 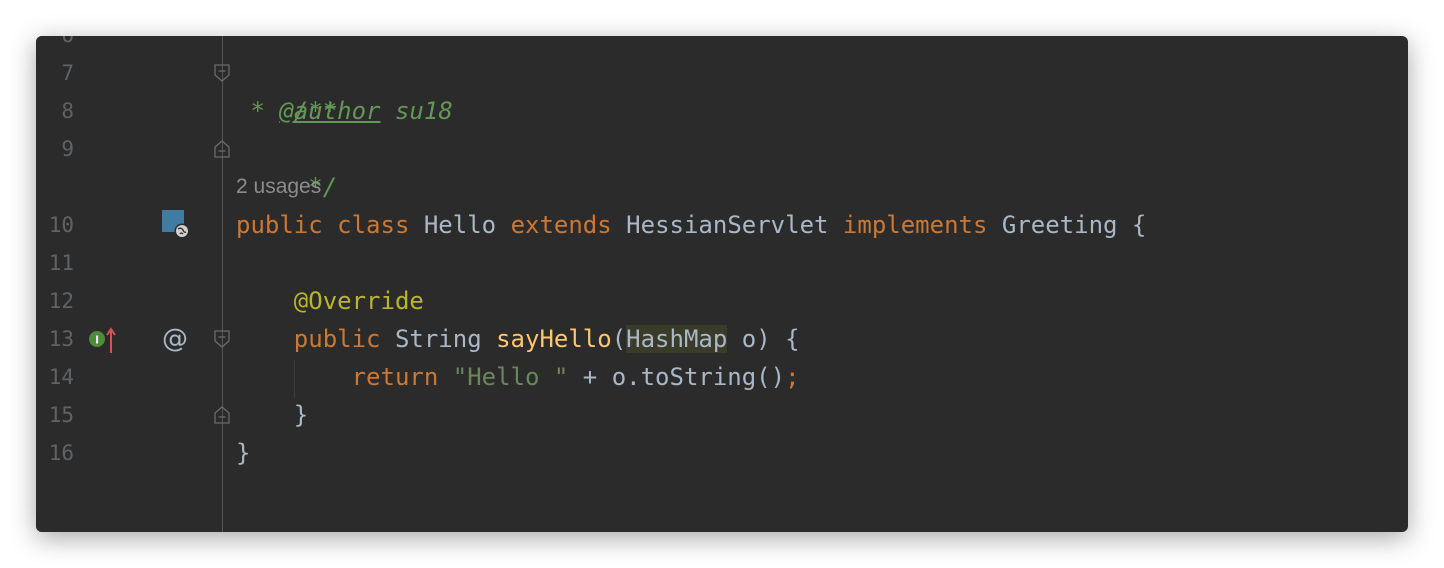 I want to click on keyword-extends: extends, so click(x=561, y=225).